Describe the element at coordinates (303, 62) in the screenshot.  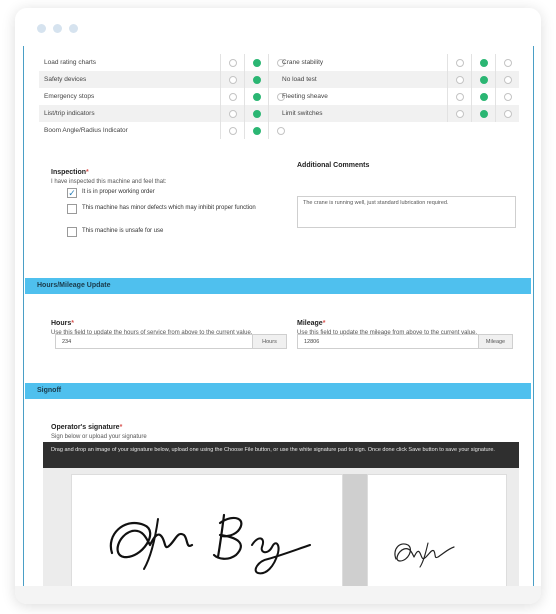
I see `checklist-row-label: Crane stability` at that location.